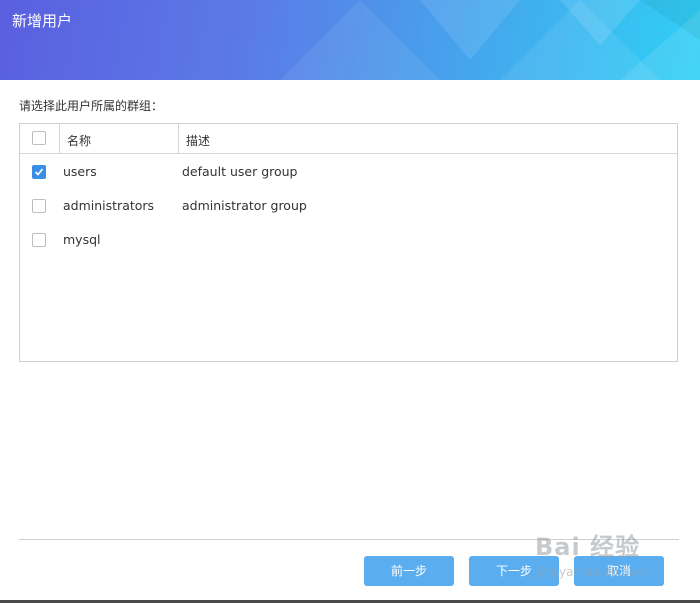 This screenshot has height=603, width=700. Describe the element at coordinates (240, 171) in the screenshot. I see `group-description: default user group` at that location.